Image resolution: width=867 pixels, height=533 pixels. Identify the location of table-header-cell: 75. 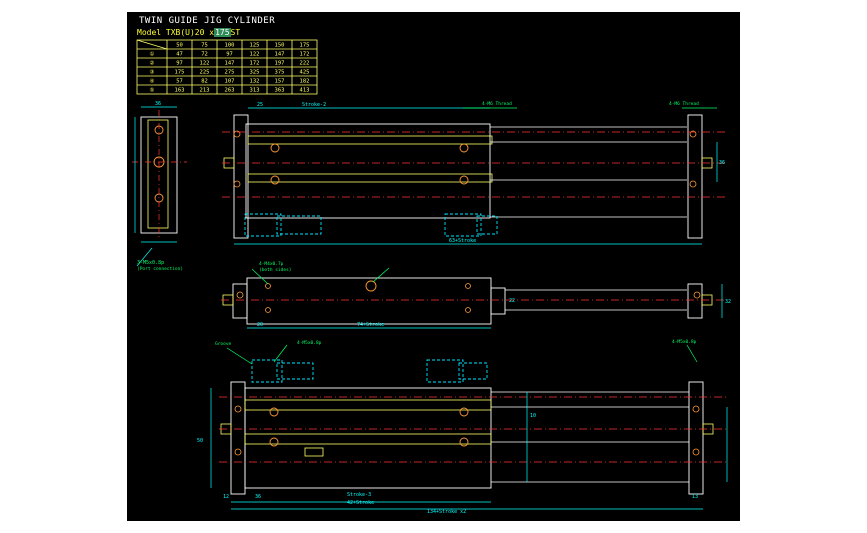
(204, 46).